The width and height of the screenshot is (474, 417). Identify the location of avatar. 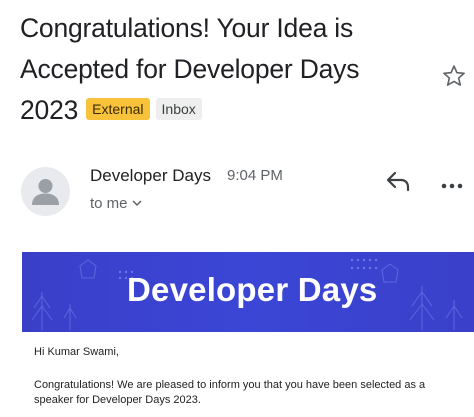
(45, 191).